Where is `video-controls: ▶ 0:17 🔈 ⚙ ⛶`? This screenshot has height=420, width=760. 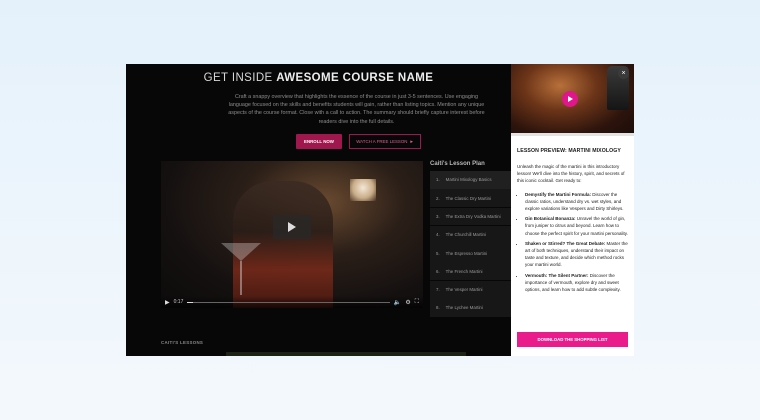
video-controls: ▶ 0:17 🔈 ⚙ ⛶ is located at coordinates (292, 302).